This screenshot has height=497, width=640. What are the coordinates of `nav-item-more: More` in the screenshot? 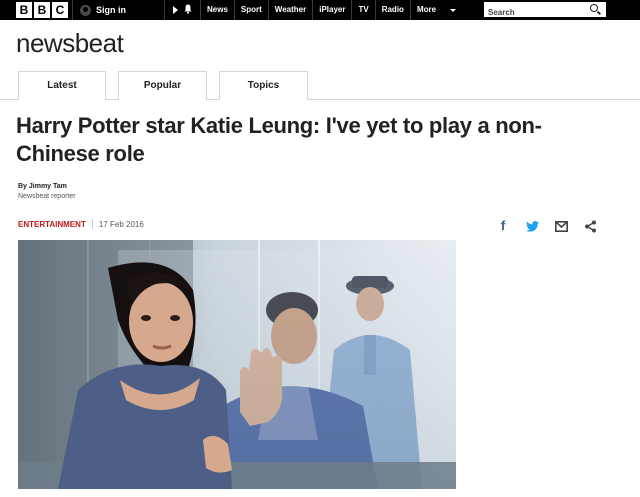 It's located at (435, 10).